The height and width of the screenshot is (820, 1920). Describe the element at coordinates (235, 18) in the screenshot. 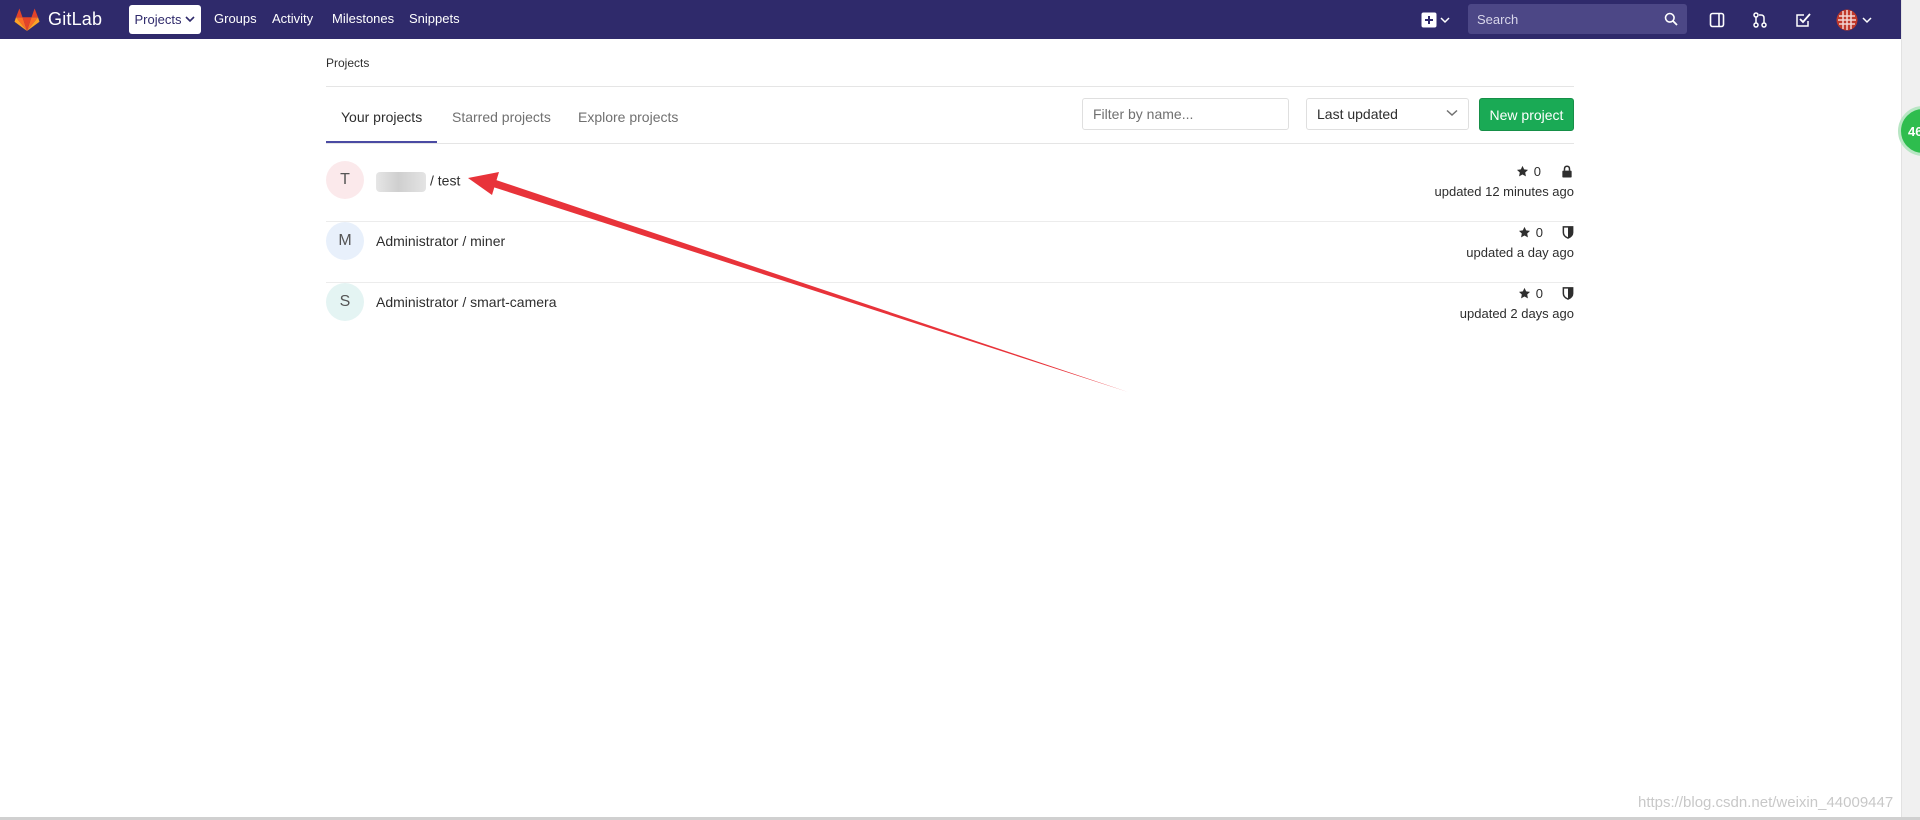

I see `nav-groups: Groups` at that location.